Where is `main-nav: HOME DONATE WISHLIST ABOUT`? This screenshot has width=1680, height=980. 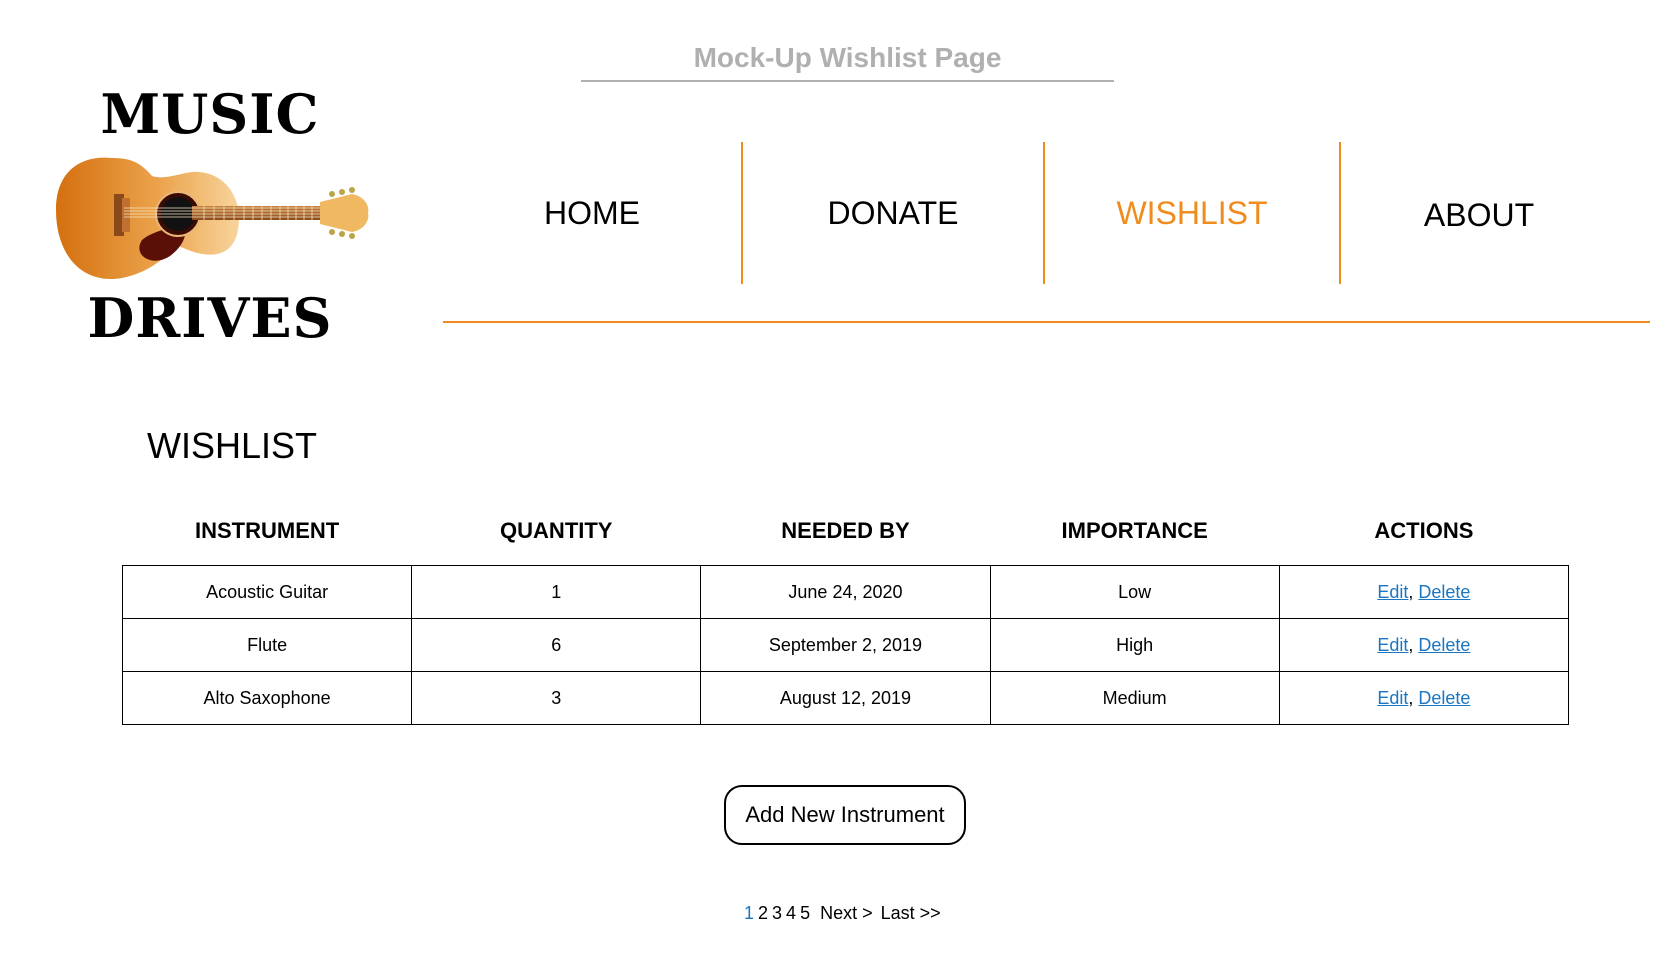 main-nav: HOME DONATE WISHLIST ABOUT is located at coordinates (1046, 213).